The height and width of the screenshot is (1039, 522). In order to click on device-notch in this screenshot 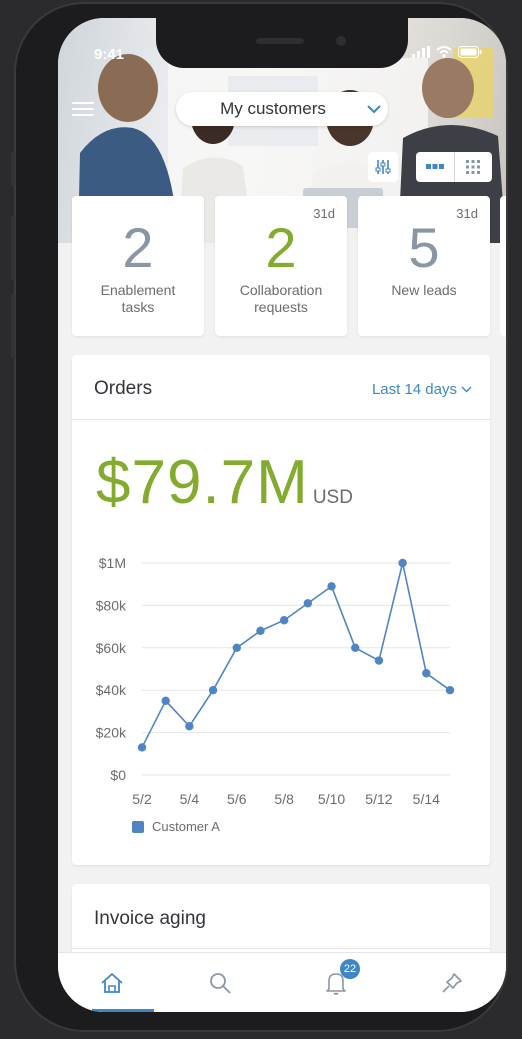, I will do `click(282, 43)`.